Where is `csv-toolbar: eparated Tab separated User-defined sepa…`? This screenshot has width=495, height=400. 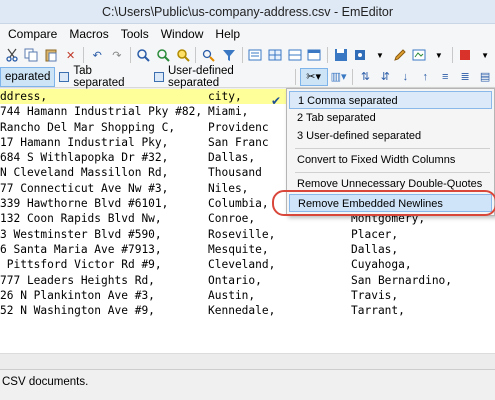 csv-toolbar: eparated Tab separated User-defined sepa… is located at coordinates (247, 76).